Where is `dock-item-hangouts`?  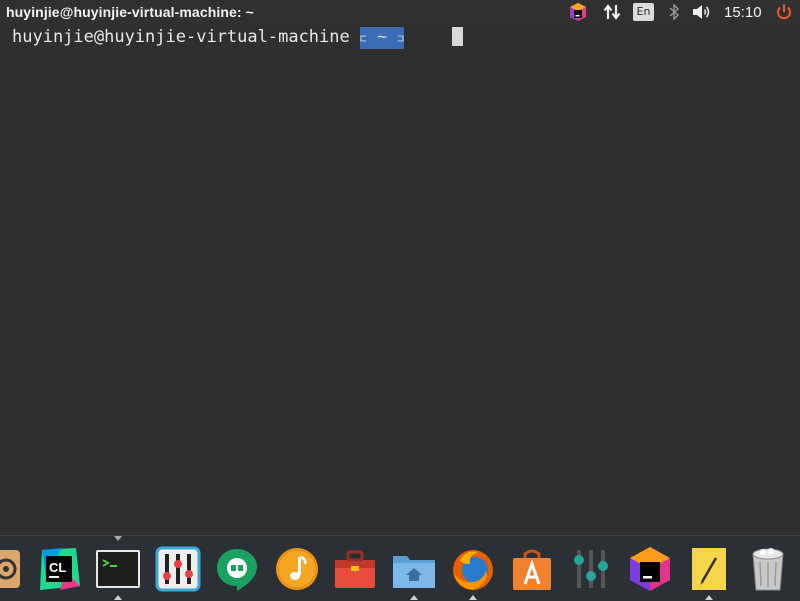
dock-item-hangouts is located at coordinates (237, 569).